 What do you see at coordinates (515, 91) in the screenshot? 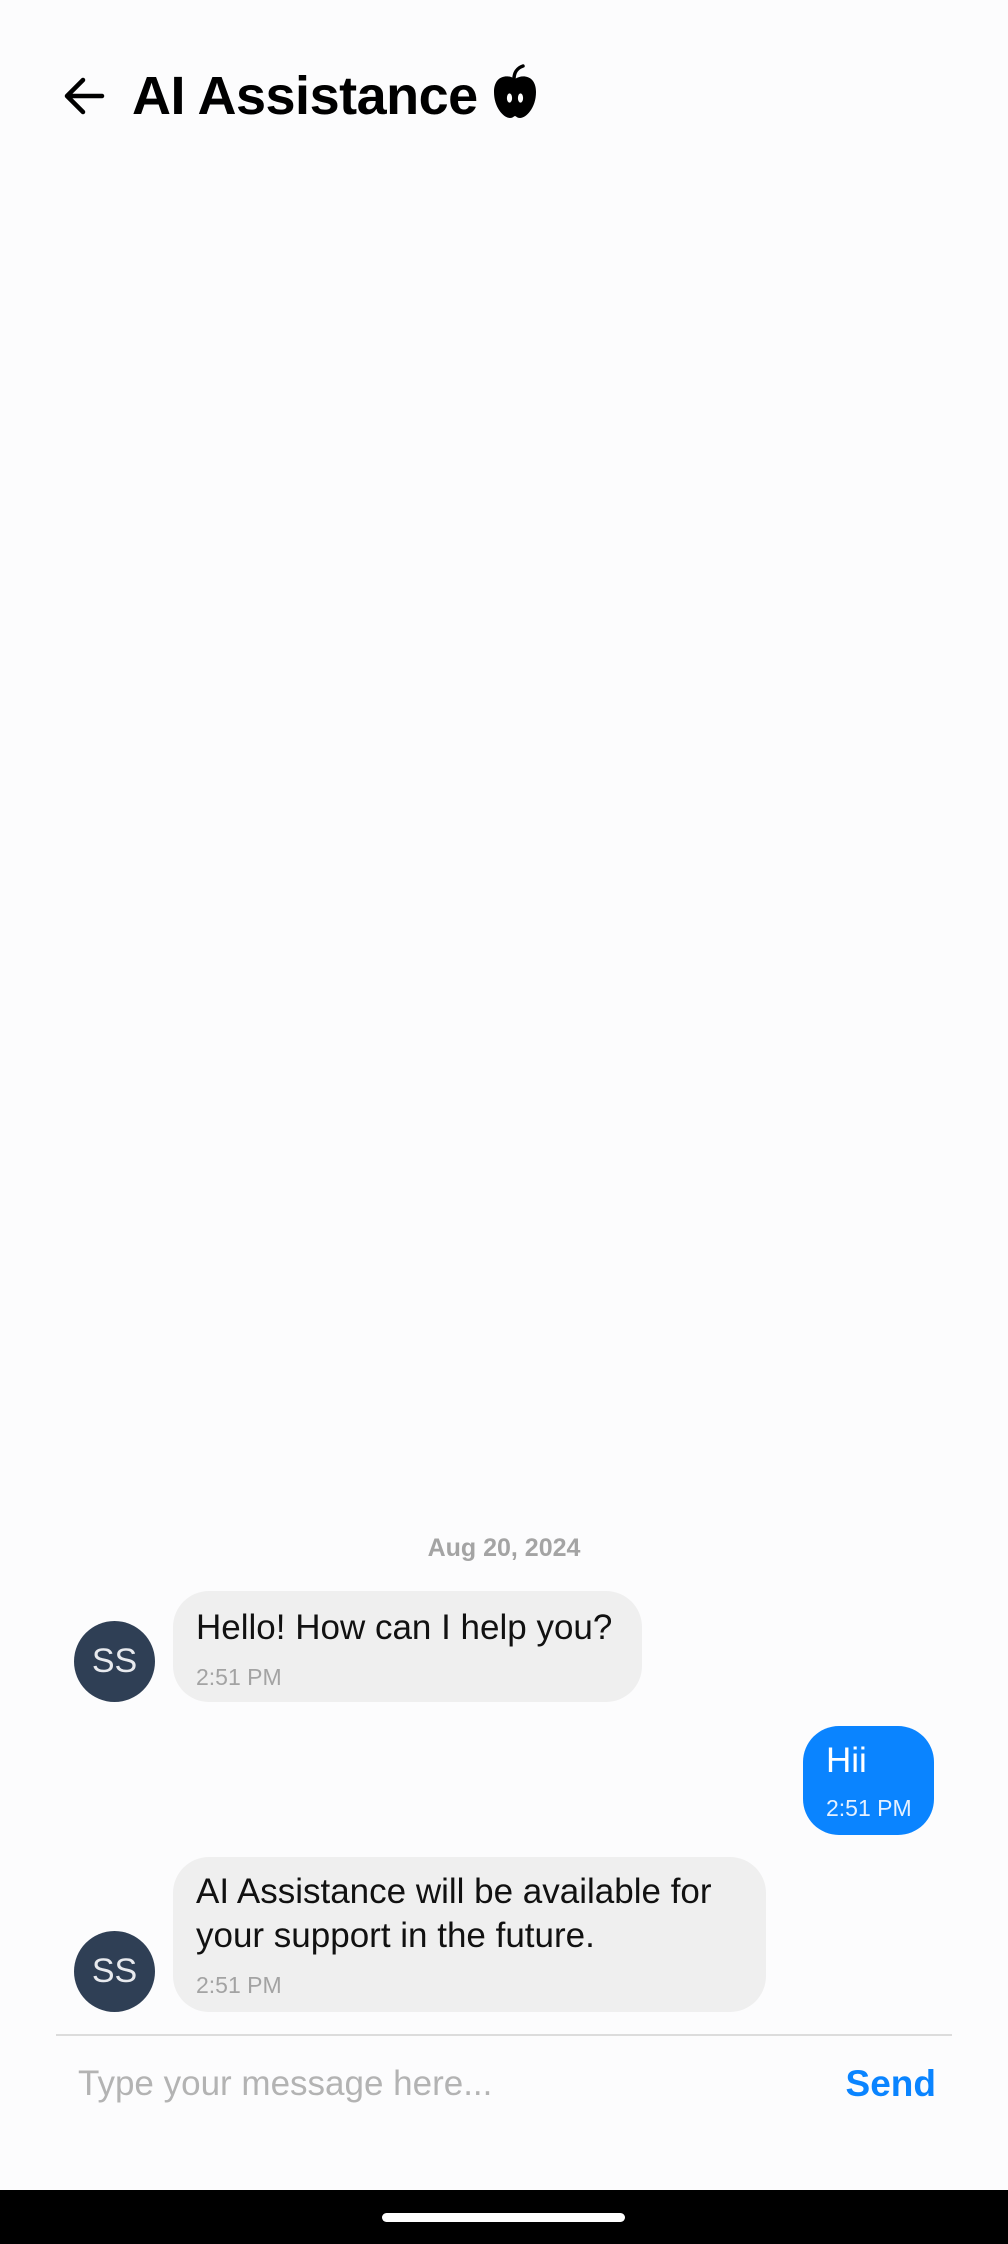
I see `apple-icon` at bounding box center [515, 91].